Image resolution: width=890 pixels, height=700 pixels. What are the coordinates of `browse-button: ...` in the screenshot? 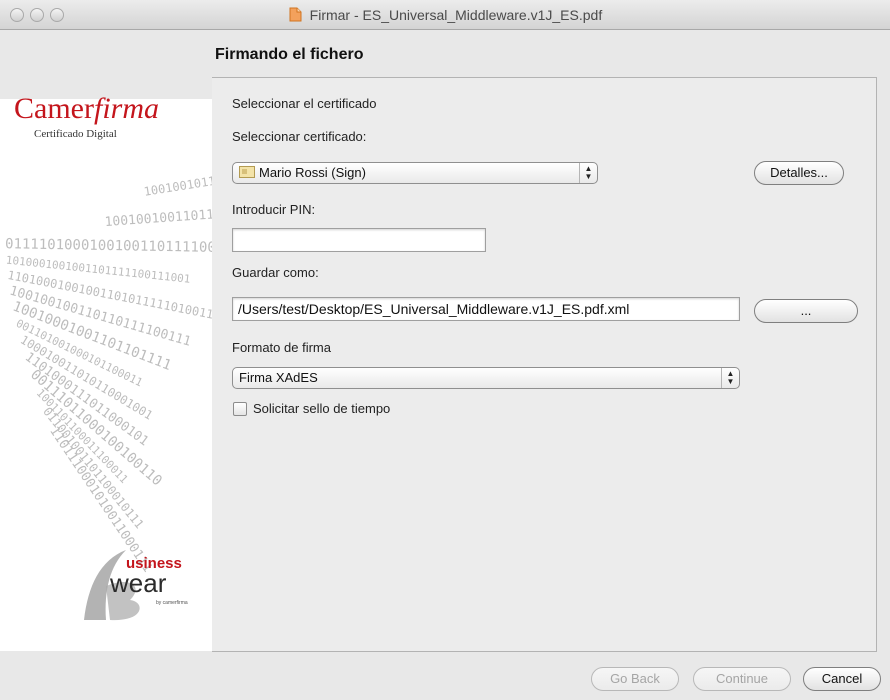 It's located at (806, 311).